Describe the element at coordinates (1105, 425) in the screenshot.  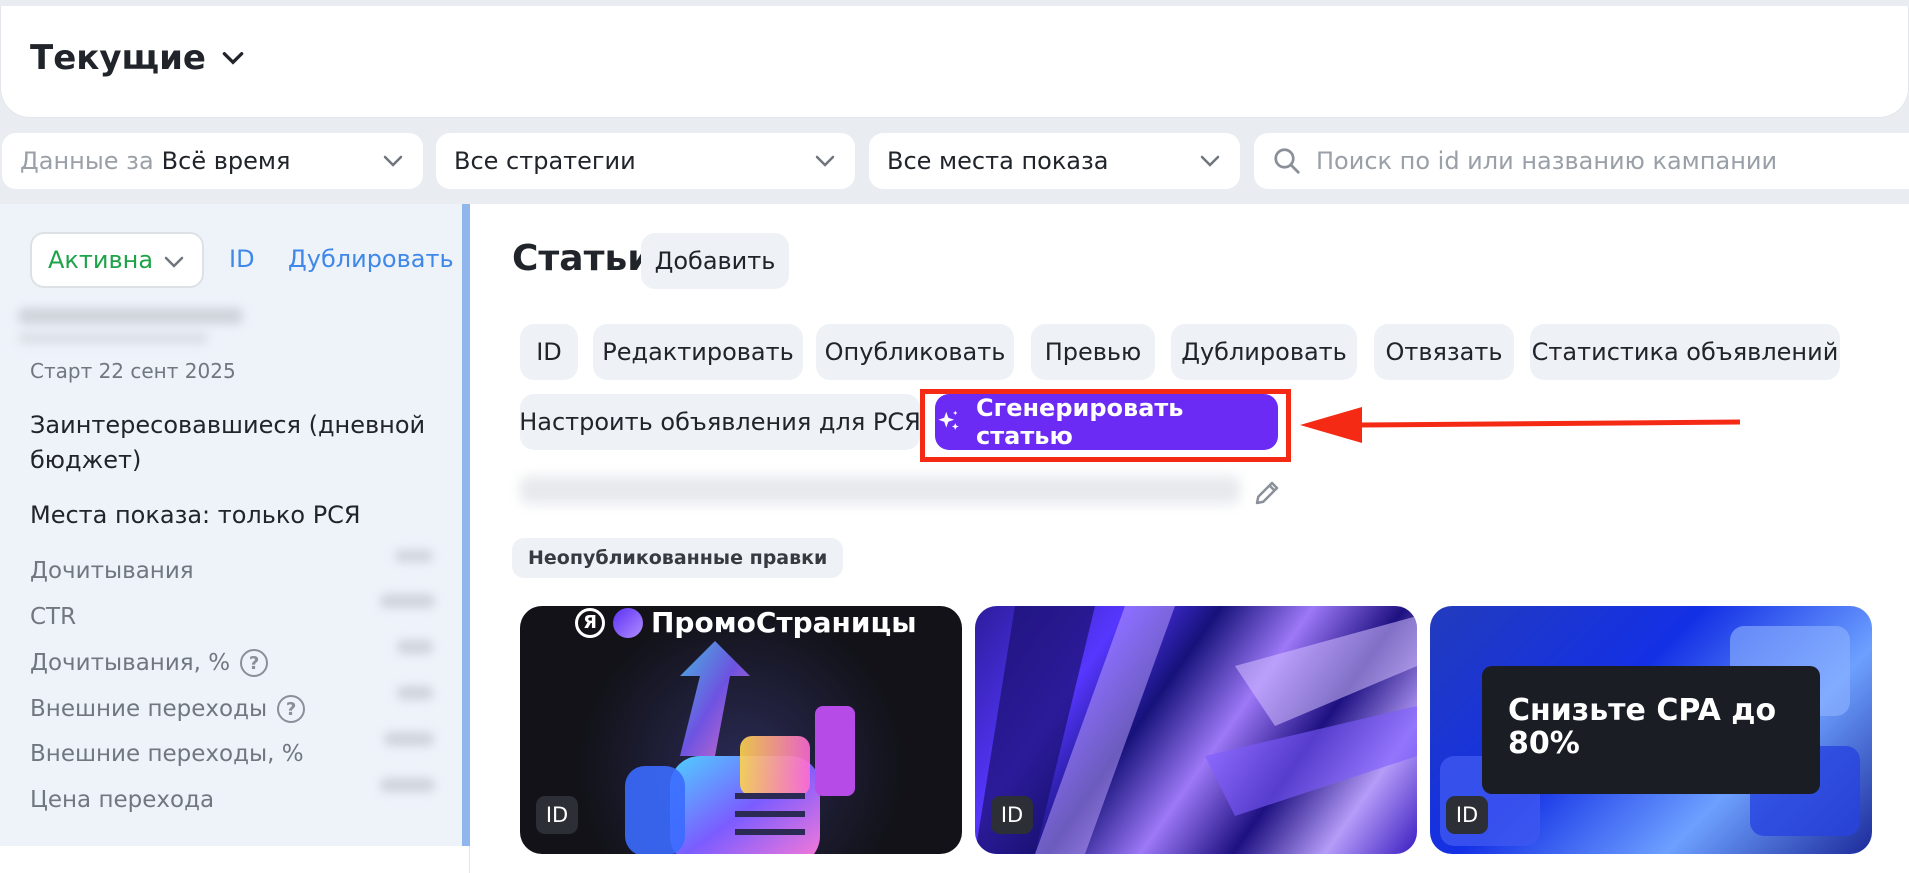
I see `annotation-highlight-box` at that location.